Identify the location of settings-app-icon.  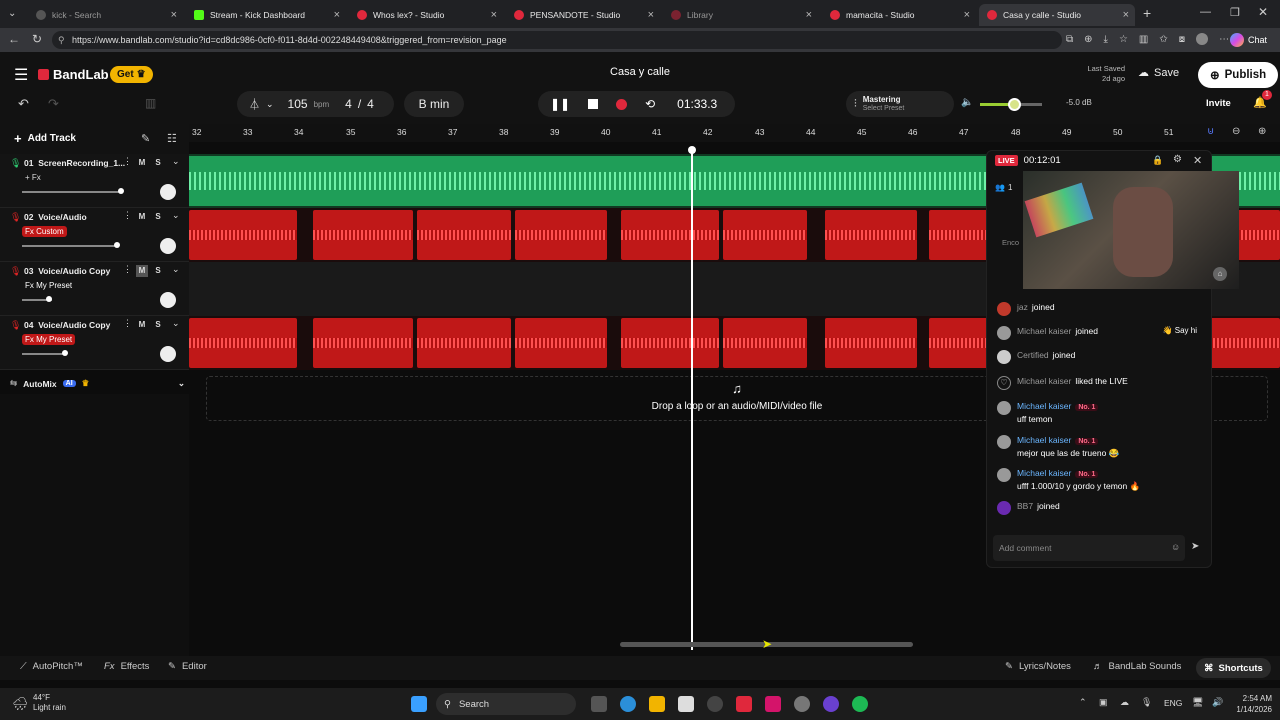
(802, 704).